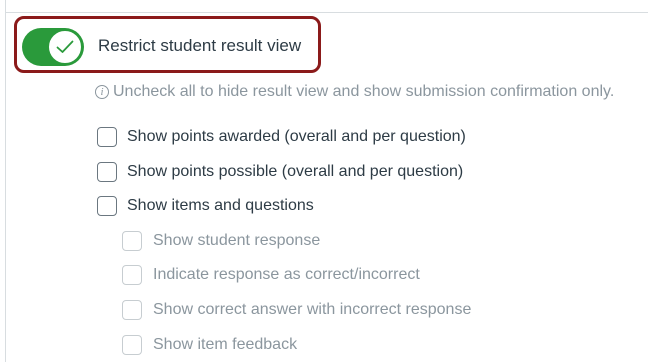  I want to click on restrict-result-view-toggle, so click(53, 47).